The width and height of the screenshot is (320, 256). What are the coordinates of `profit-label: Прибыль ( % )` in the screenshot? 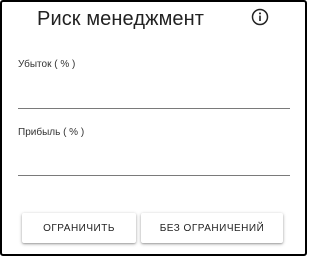 It's located at (51, 132).